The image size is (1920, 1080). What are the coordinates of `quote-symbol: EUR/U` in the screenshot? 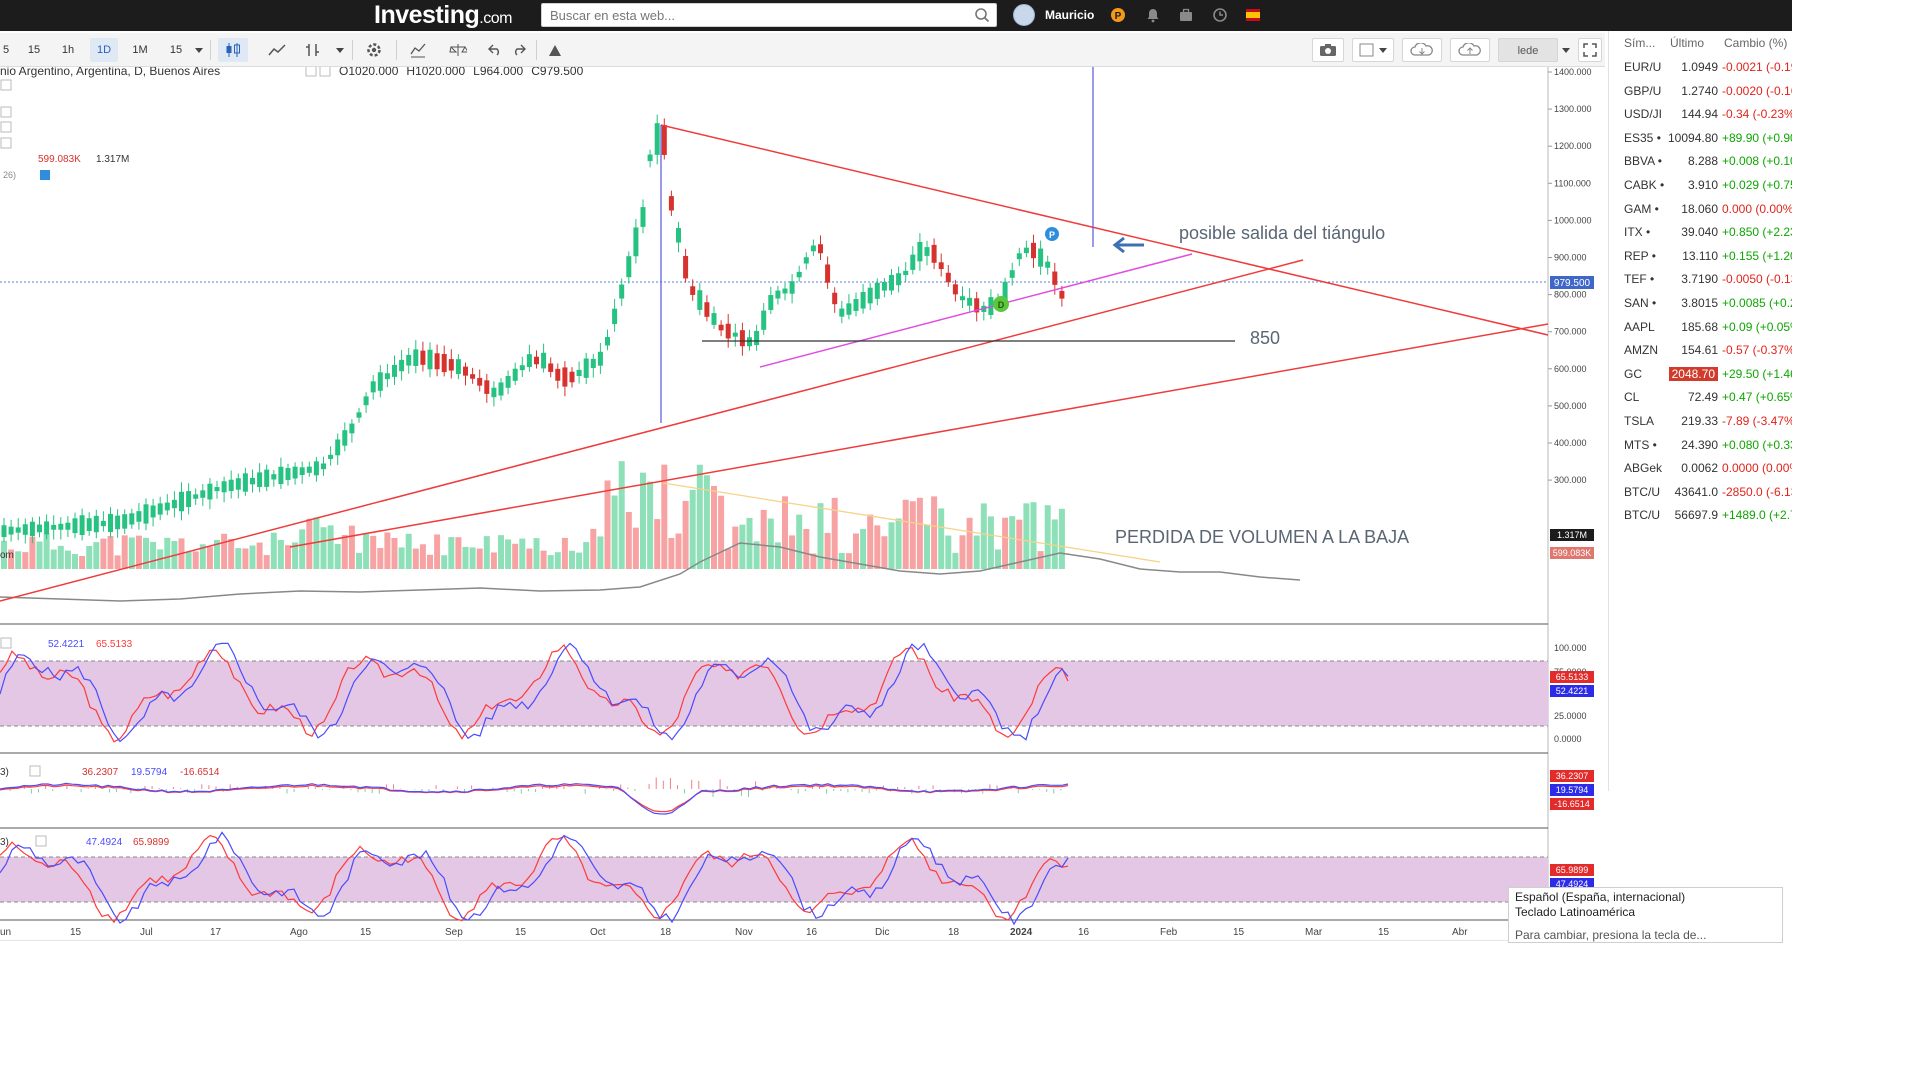 It's located at (1645, 67).